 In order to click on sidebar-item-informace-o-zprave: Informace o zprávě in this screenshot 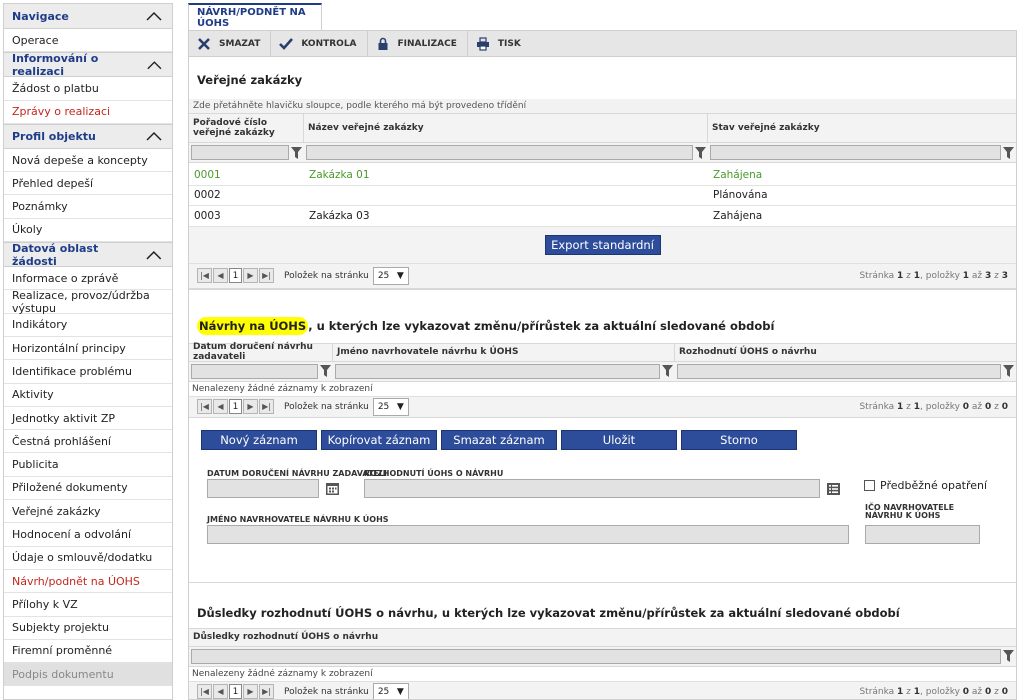, I will do `click(88, 279)`.